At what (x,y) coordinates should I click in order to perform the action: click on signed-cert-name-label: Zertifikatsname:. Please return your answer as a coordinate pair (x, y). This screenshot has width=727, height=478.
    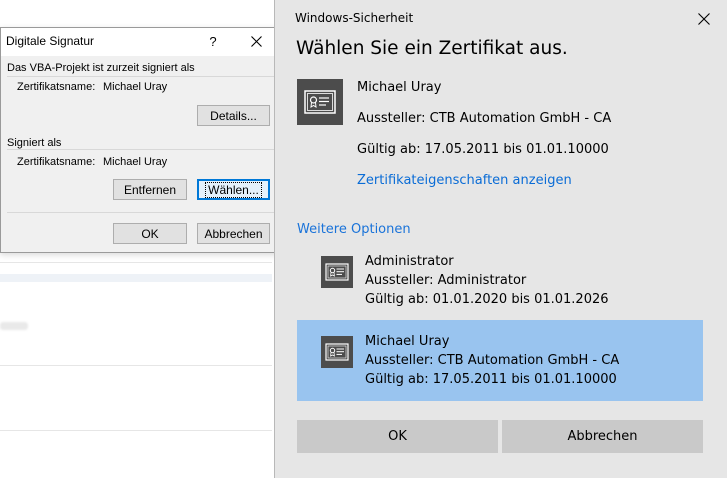
    Looking at the image, I should click on (56, 162).